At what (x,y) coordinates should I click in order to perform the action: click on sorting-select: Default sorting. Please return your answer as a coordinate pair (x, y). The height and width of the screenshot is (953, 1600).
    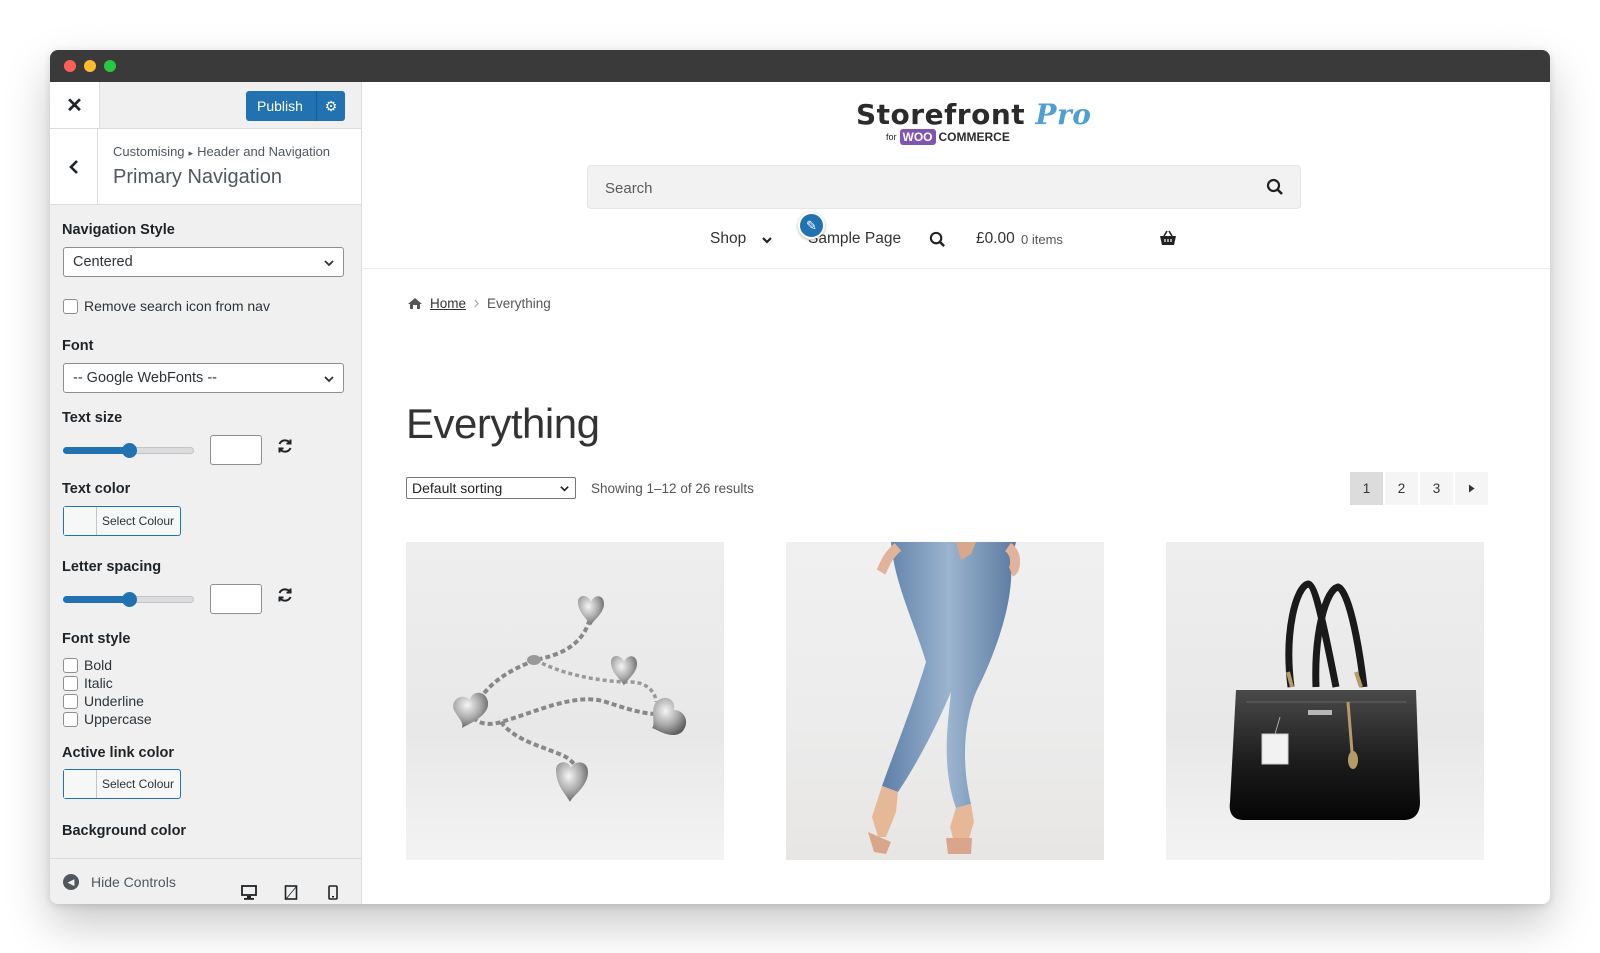
    Looking at the image, I should click on (491, 488).